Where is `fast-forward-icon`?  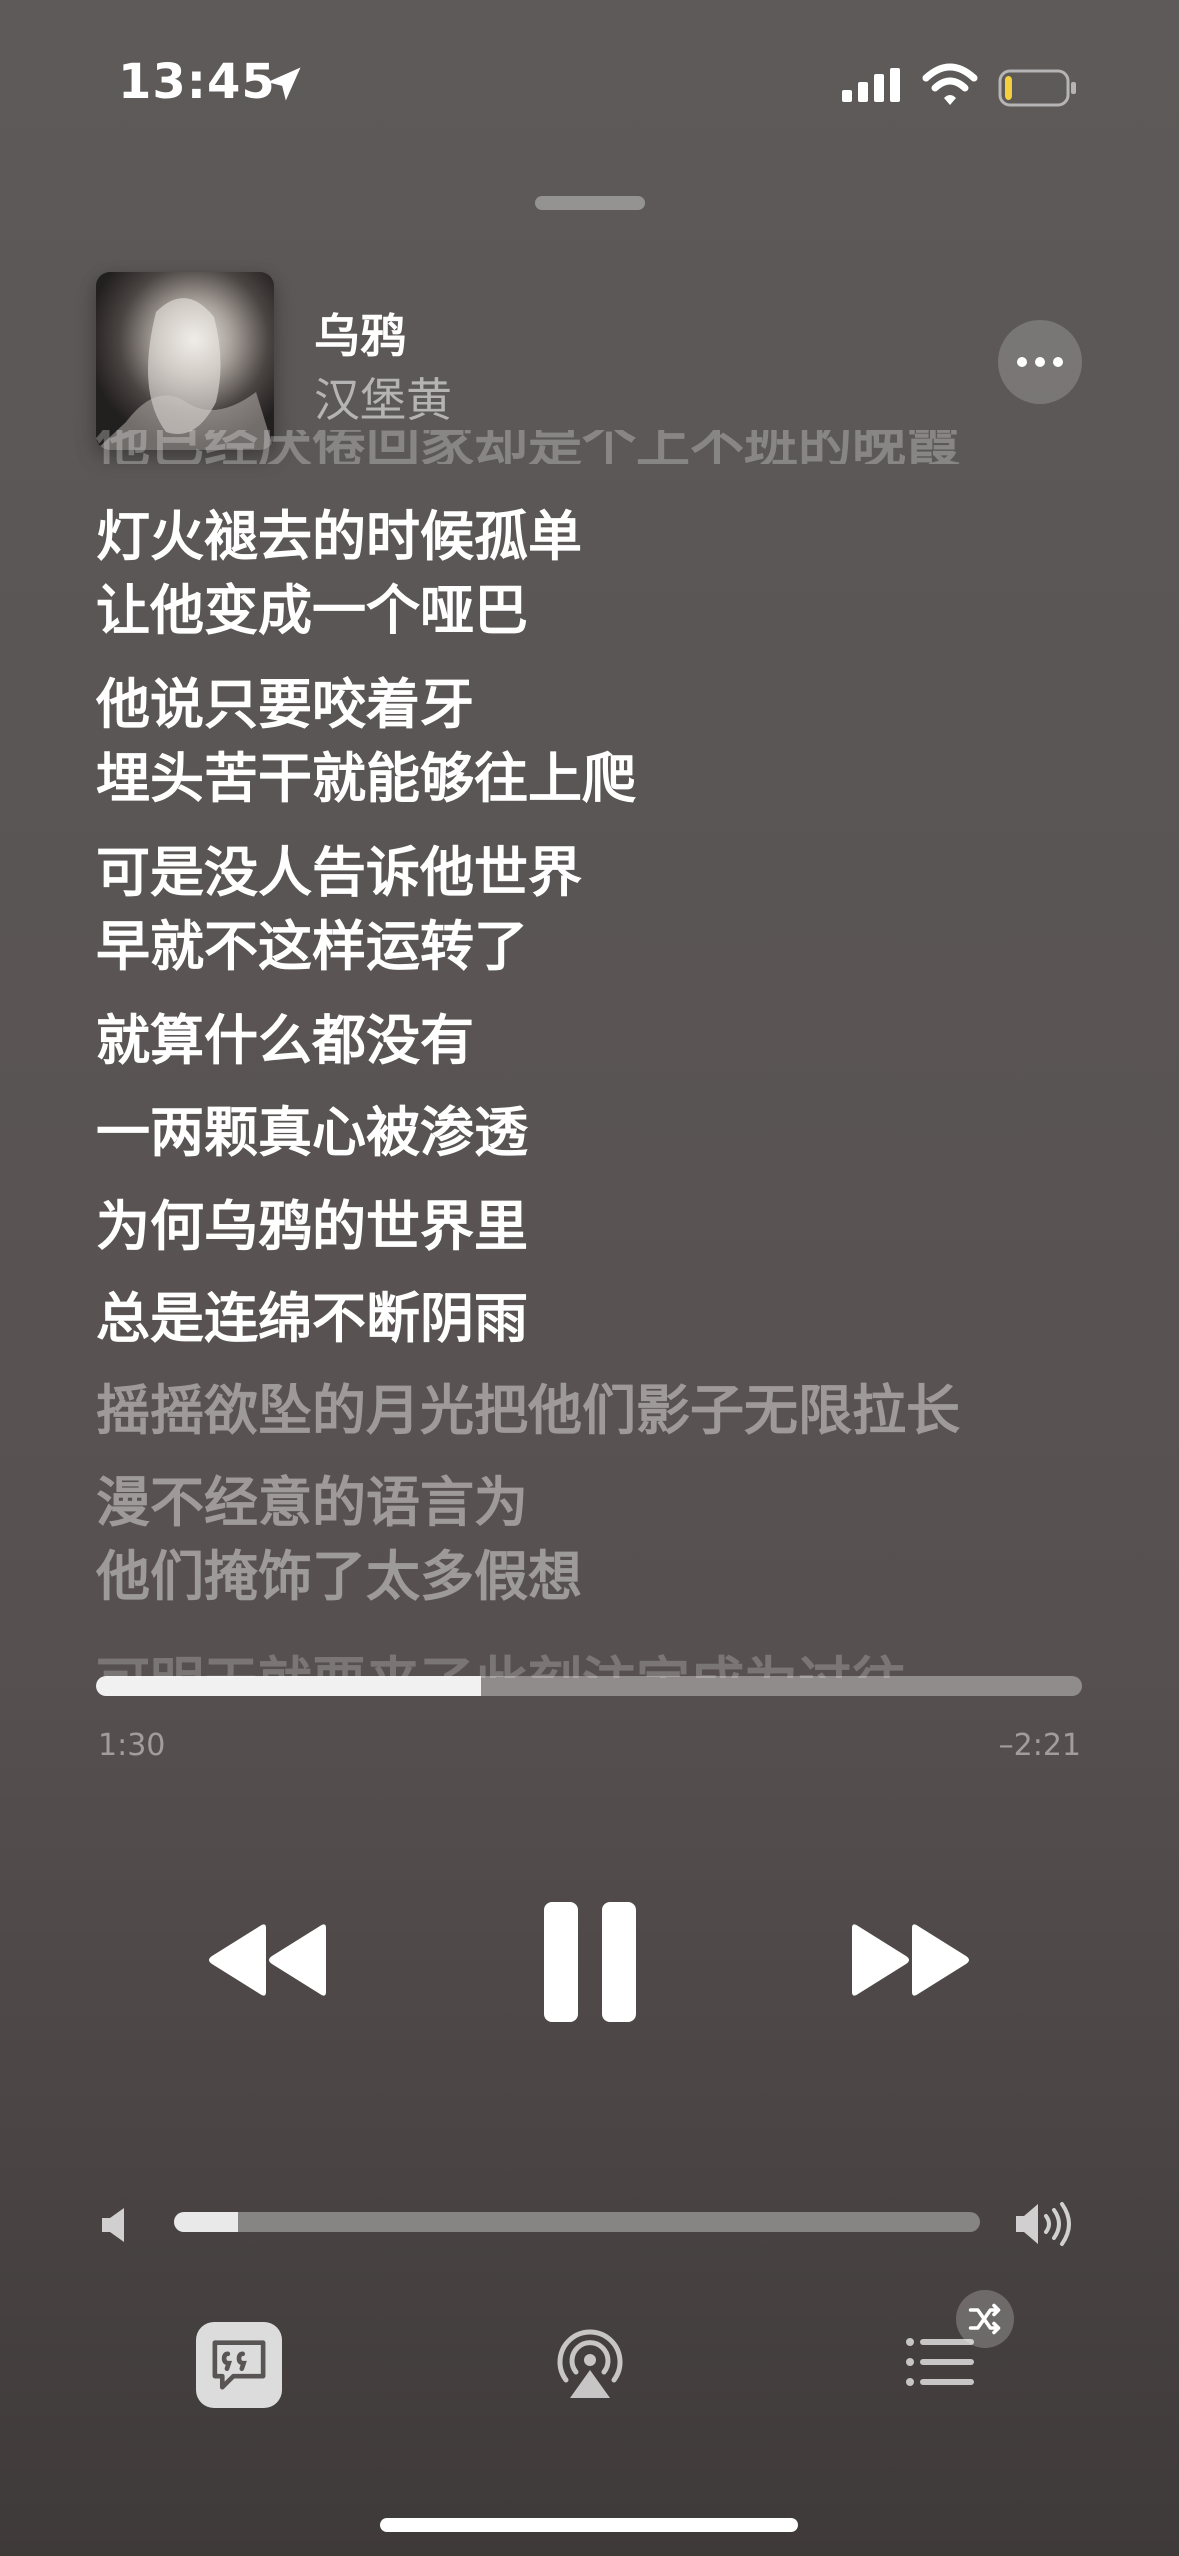
fast-forward-icon is located at coordinates (910, 1960).